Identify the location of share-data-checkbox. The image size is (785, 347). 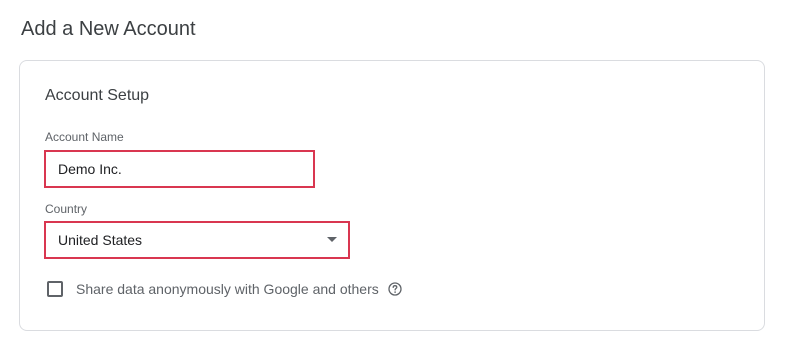
(55, 289).